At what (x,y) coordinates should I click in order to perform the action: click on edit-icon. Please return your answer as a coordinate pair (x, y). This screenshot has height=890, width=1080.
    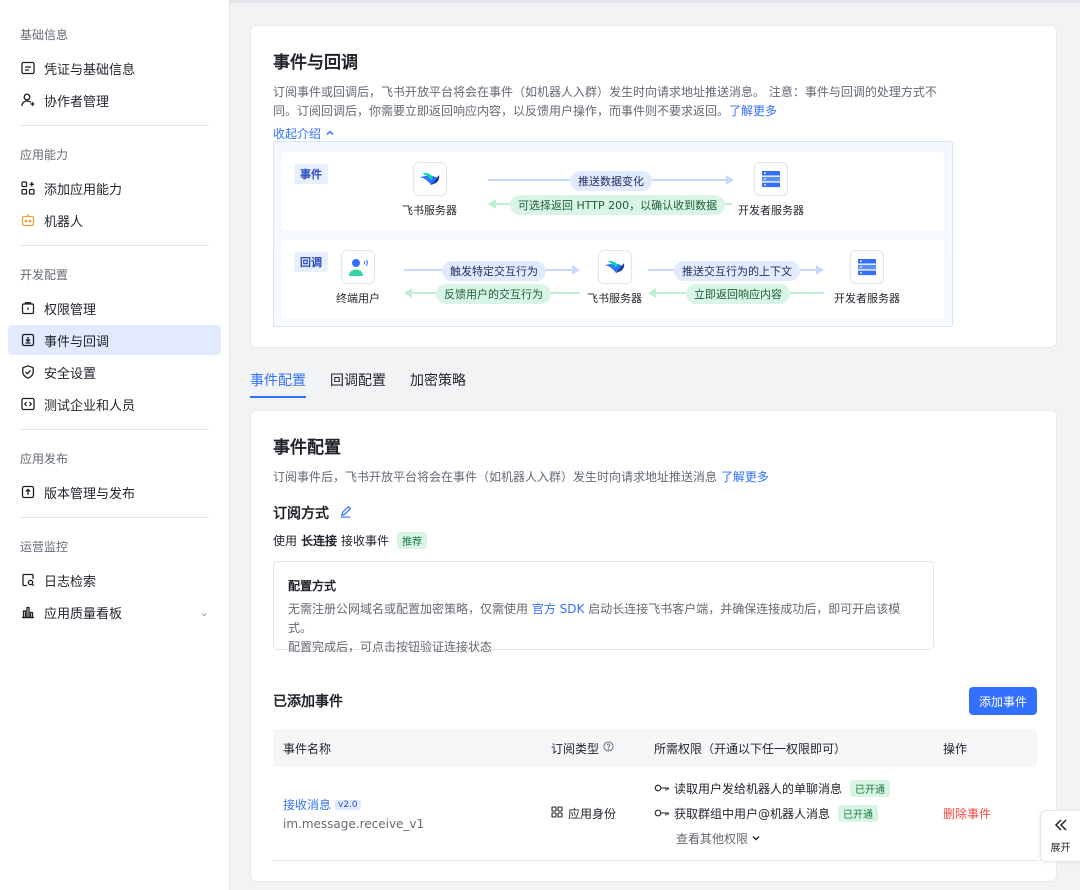
    Looking at the image, I should click on (345, 513).